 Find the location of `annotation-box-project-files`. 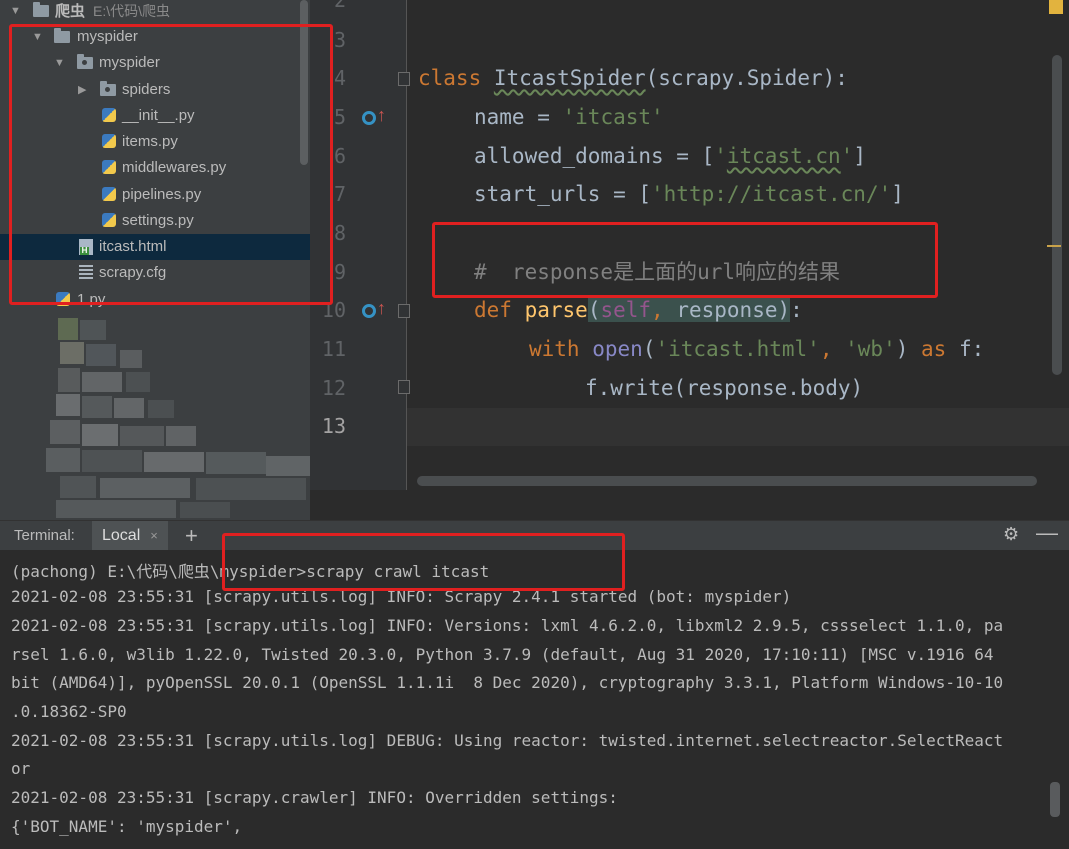

annotation-box-project-files is located at coordinates (171, 164).